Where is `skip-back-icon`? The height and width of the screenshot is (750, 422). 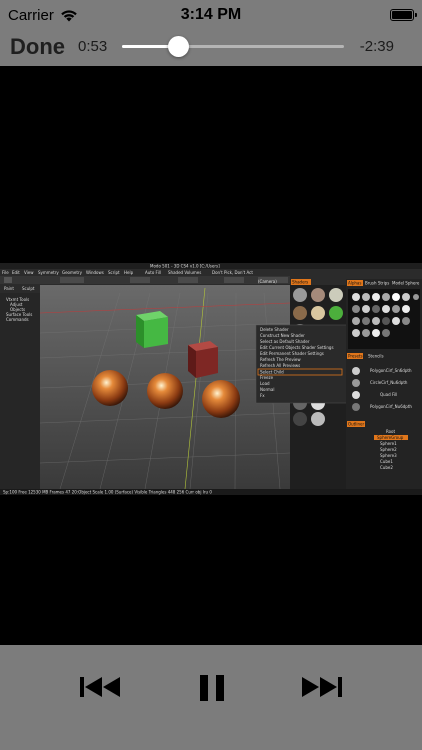
skip-back-icon is located at coordinates (100, 687).